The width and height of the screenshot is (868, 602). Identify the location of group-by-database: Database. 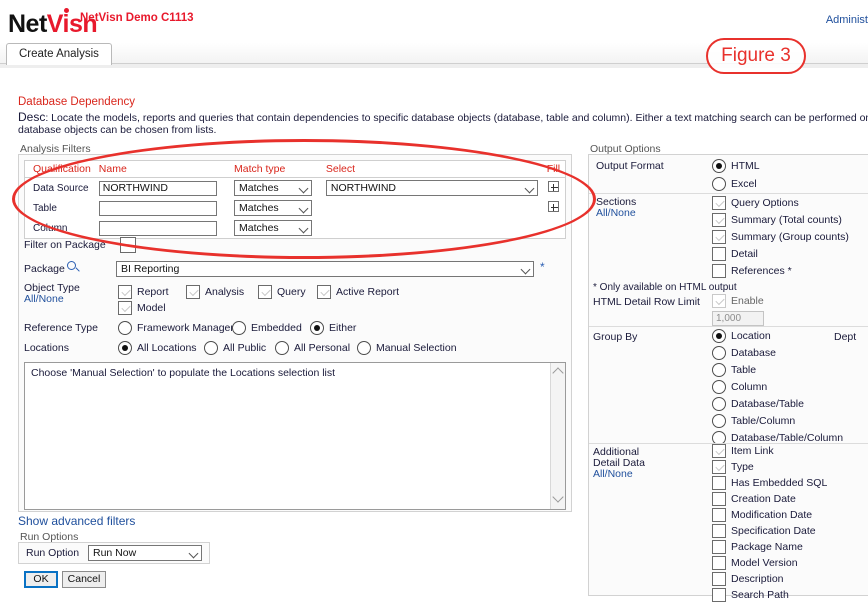
(744, 353).